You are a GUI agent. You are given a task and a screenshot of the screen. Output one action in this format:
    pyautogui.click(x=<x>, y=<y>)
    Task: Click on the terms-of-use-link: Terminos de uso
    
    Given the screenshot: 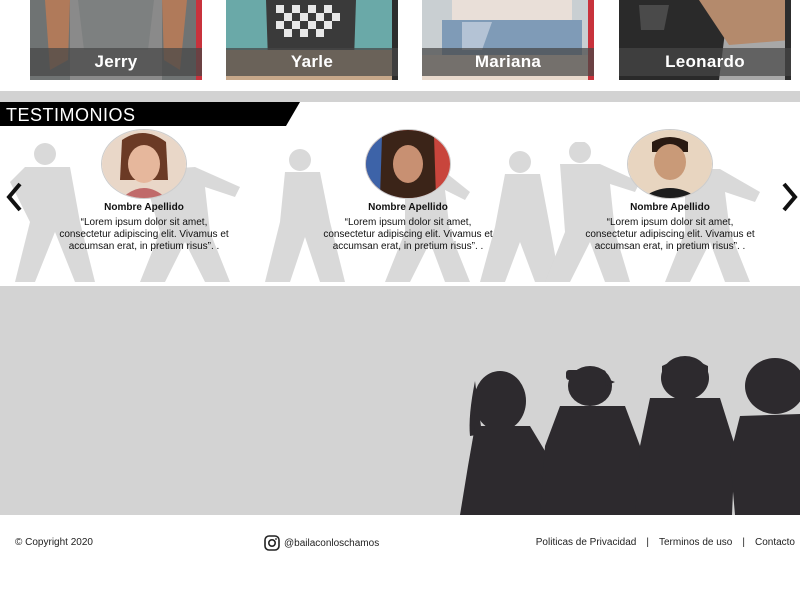 What is the action you would take?
    pyautogui.click(x=695, y=542)
    